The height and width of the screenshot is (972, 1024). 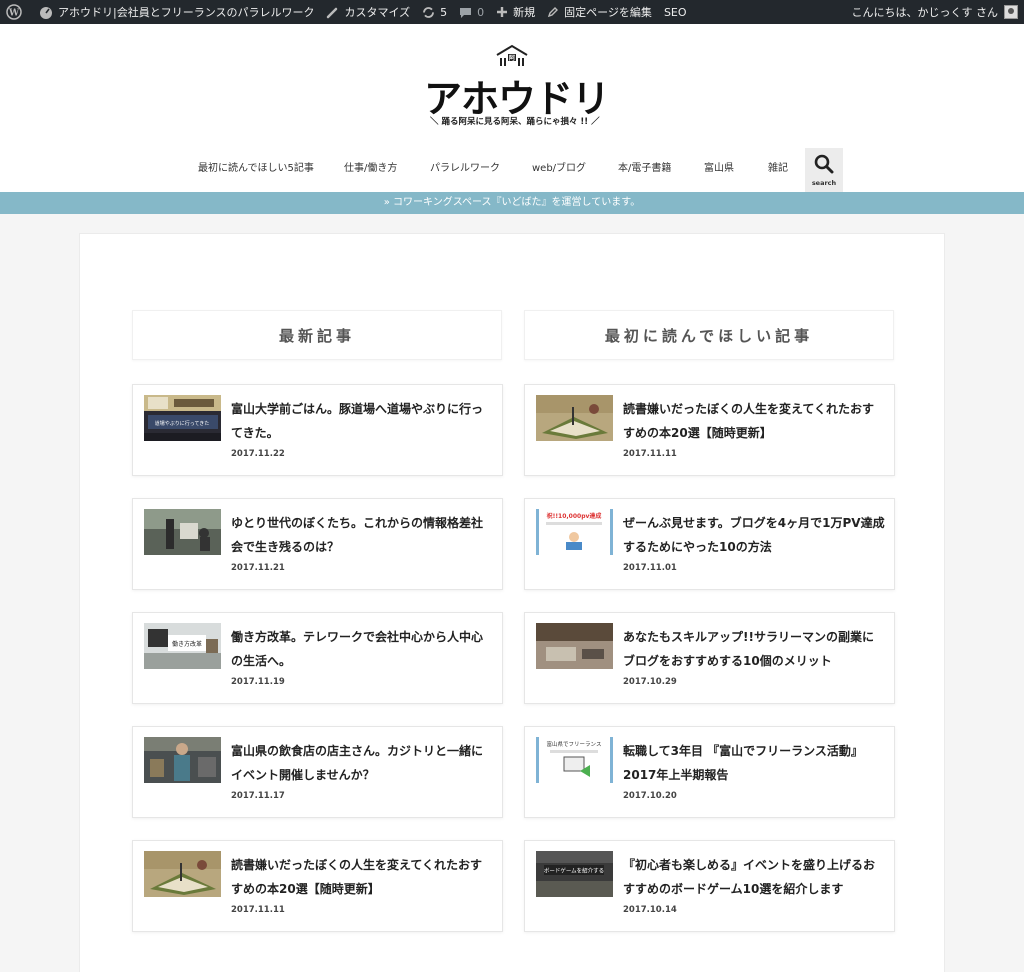 What do you see at coordinates (362, 535) in the screenshot?
I see `post-title: ゆとり世代のぼくたち。これからの情報格差社会で生き残るのは？` at bounding box center [362, 535].